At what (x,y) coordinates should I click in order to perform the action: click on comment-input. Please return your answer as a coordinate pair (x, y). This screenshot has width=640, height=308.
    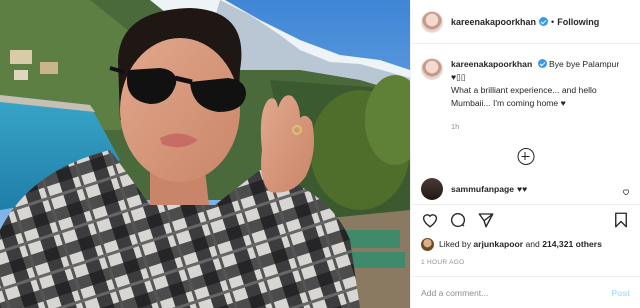
    Looking at the image, I should click on (516, 292).